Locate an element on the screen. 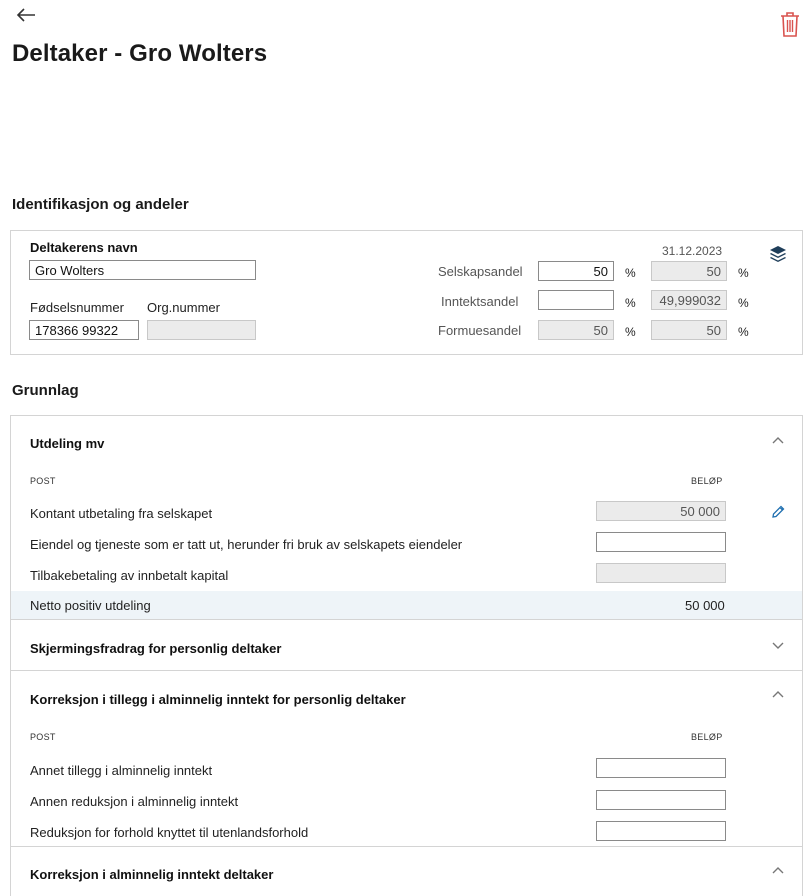 The image size is (809, 896). pencil-icon is located at coordinates (778, 511).